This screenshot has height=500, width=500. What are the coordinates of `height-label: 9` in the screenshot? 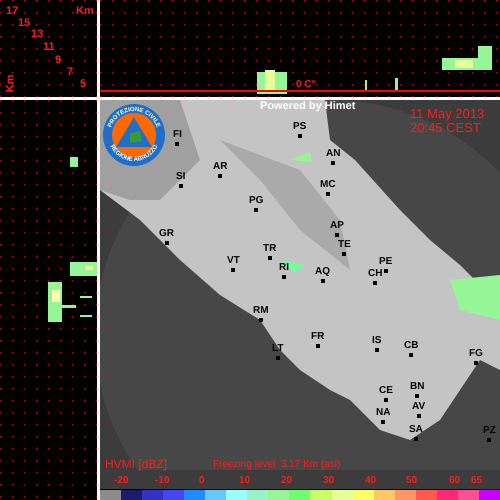 It's located at (58, 60).